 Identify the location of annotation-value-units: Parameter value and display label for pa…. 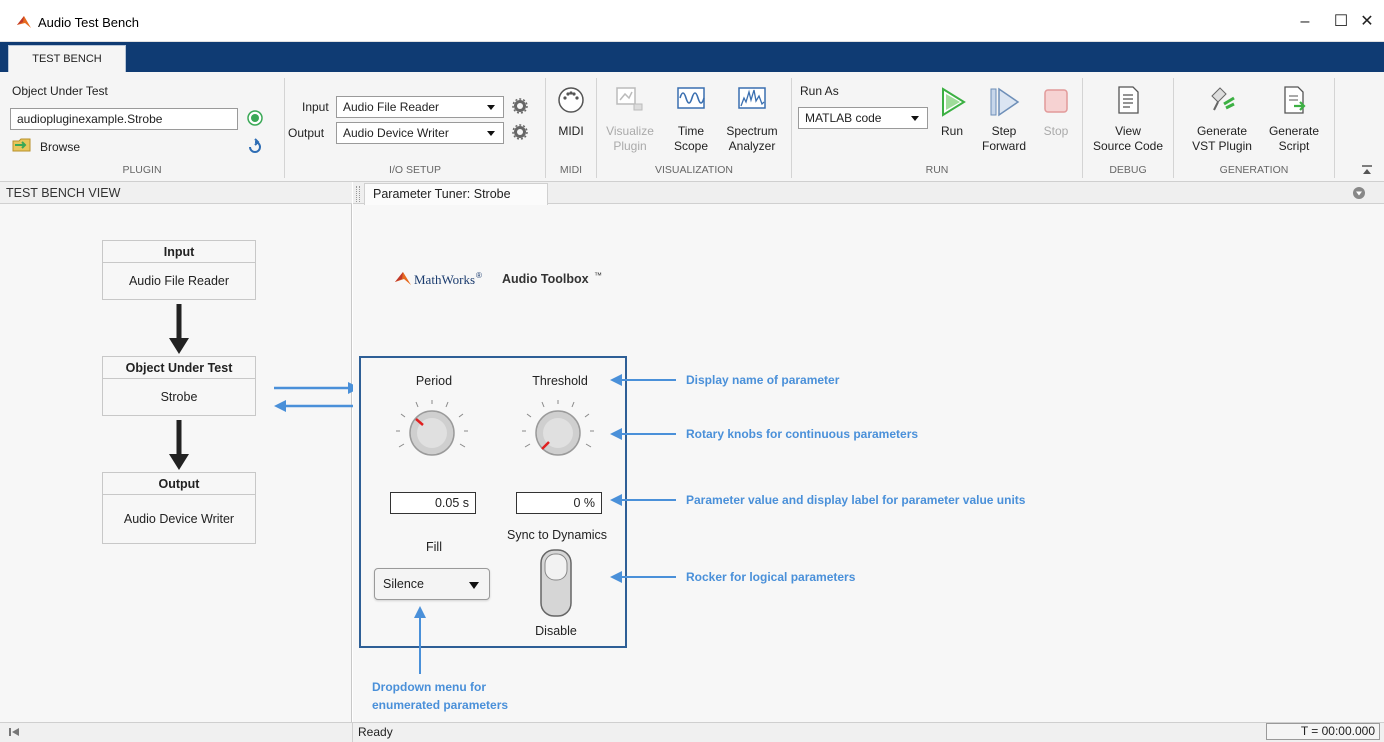
(856, 500).